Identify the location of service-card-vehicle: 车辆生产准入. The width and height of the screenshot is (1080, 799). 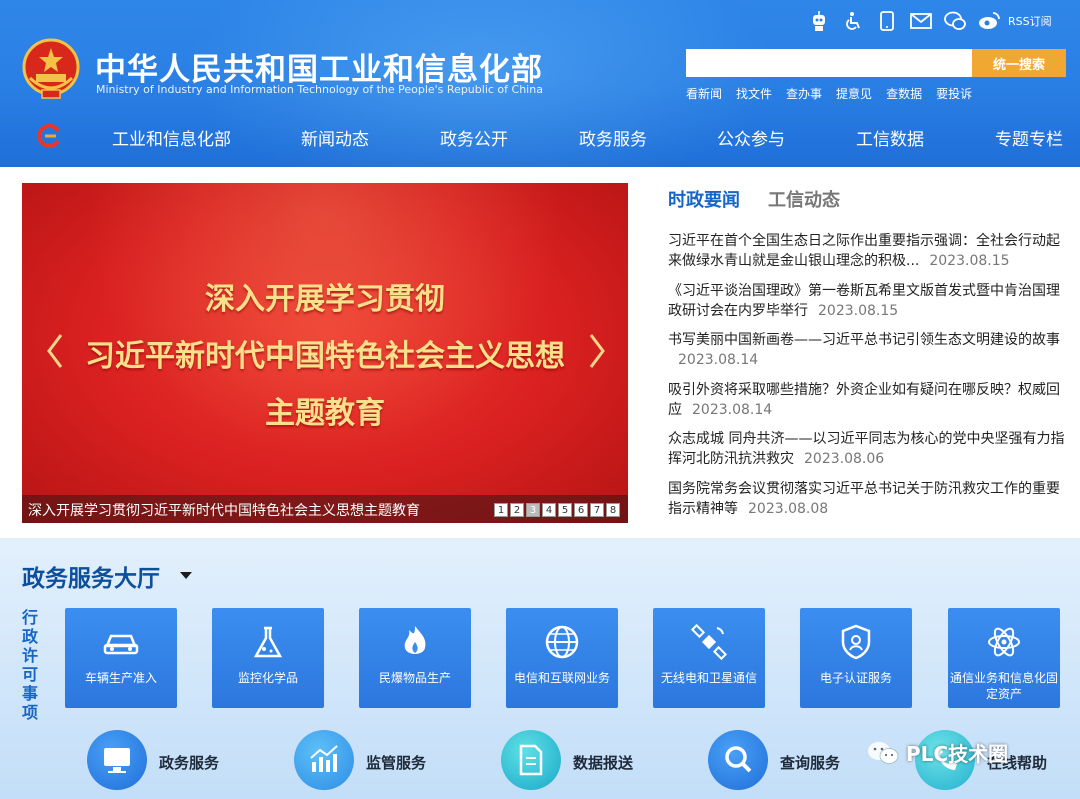
(121, 658).